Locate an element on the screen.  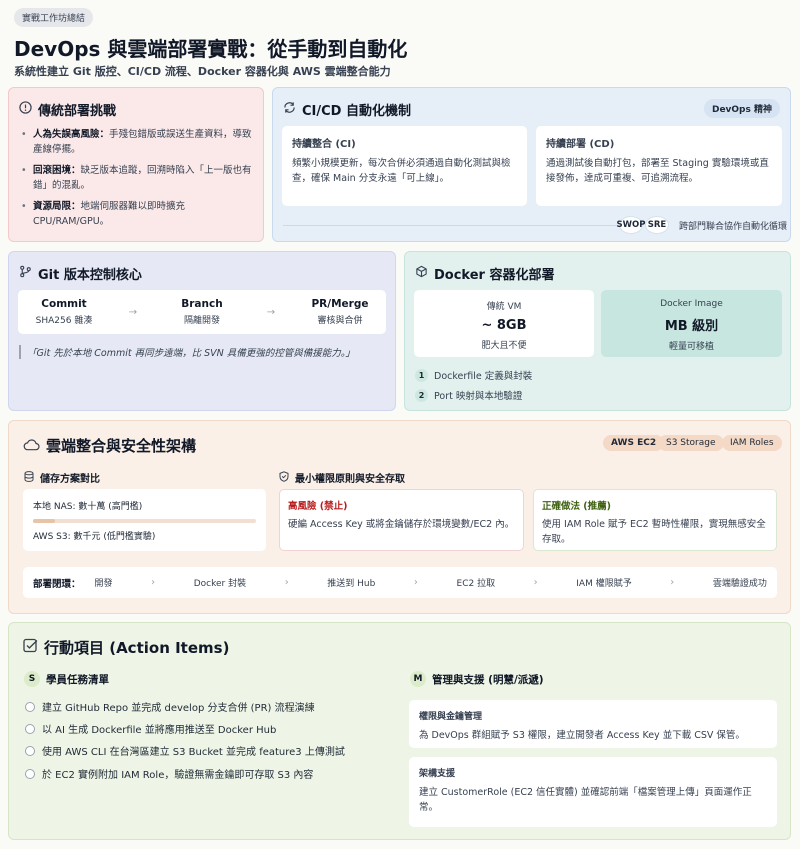
docker-step: 2 Port 映射與本地驗證 is located at coordinates (468, 395).